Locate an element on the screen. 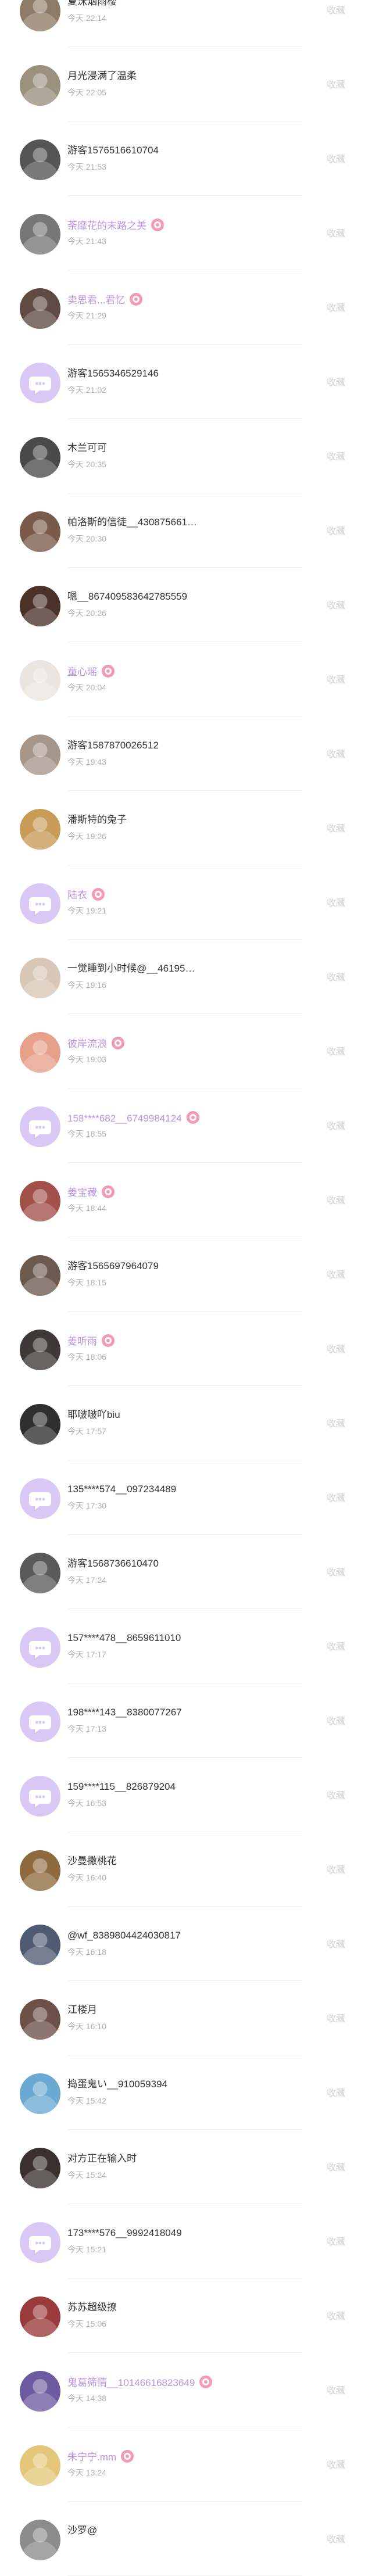 This screenshot has height=2576, width=372. visitor-row: 彼岸流浪 今天 19:03 收藏 is located at coordinates (186, 1051).